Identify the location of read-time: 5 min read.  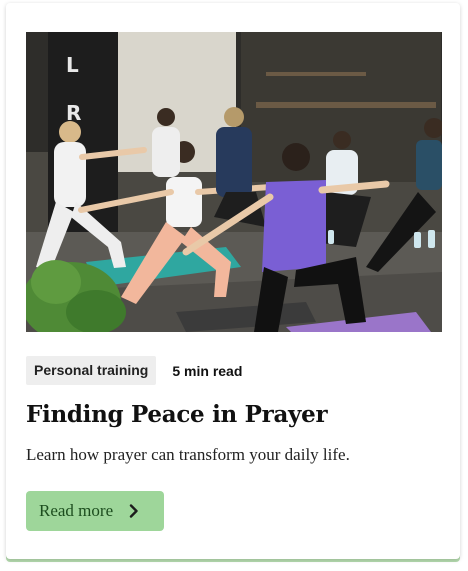
(207, 370).